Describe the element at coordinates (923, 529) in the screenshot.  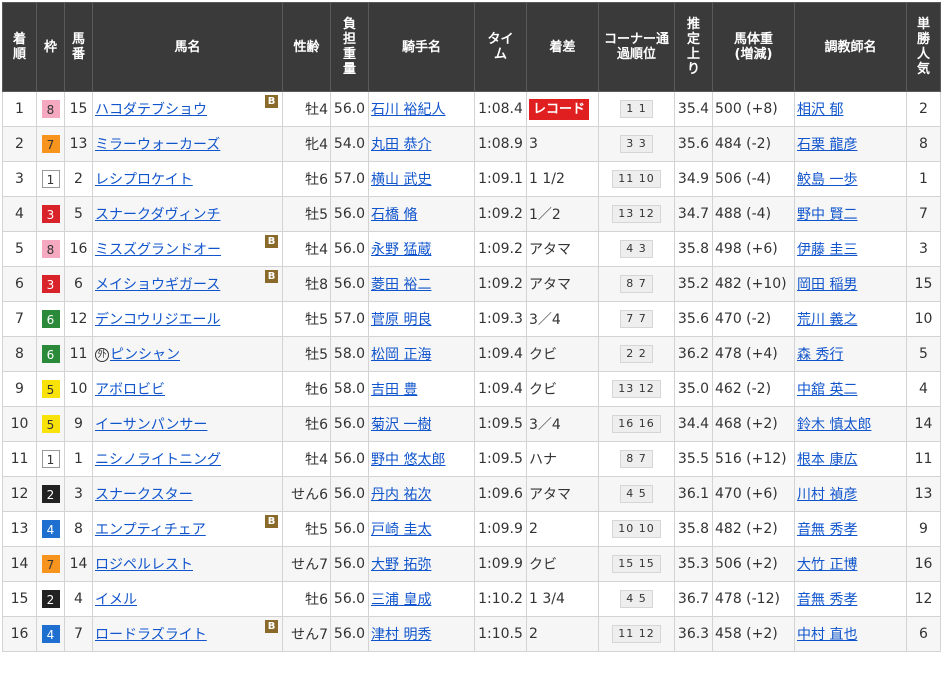
I see `popularity-value: 9` at that location.